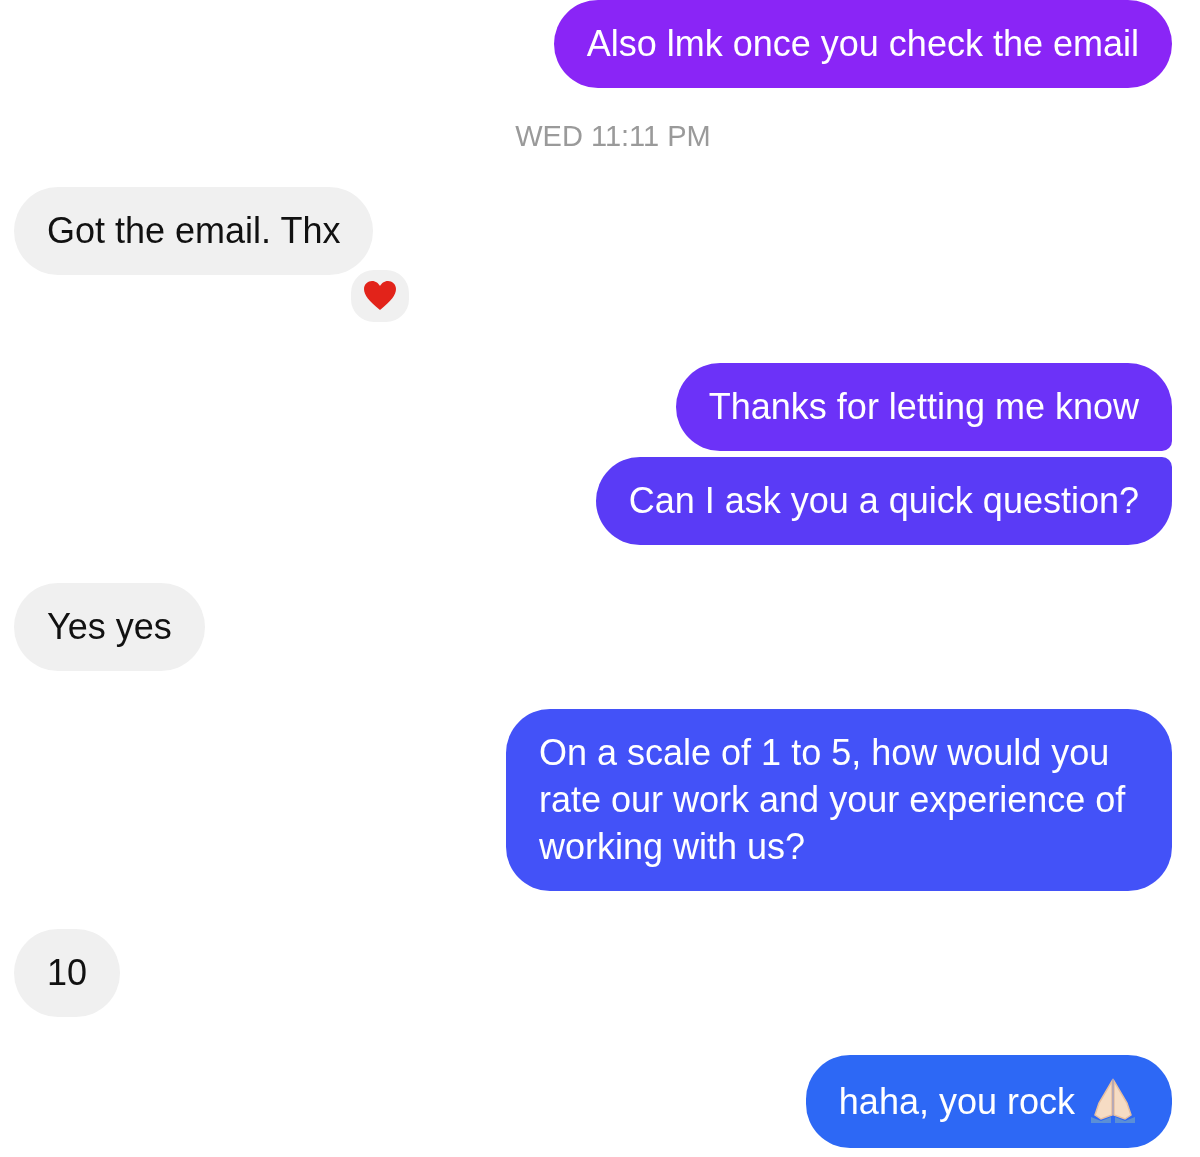  I want to click on sent-message: On a scale of 1 to 5, how would you rate our work and your experience of working with us?, so click(839, 800).